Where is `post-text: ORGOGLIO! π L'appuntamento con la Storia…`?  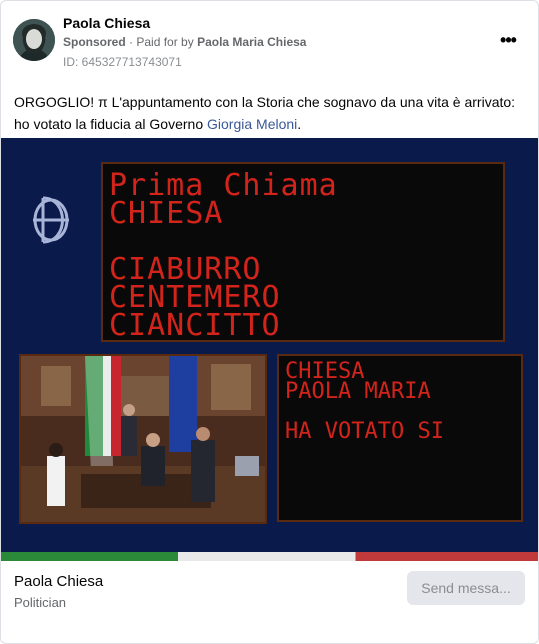 post-text: ORGOGLIO! π L'appuntamento con la Storia… is located at coordinates (270, 113).